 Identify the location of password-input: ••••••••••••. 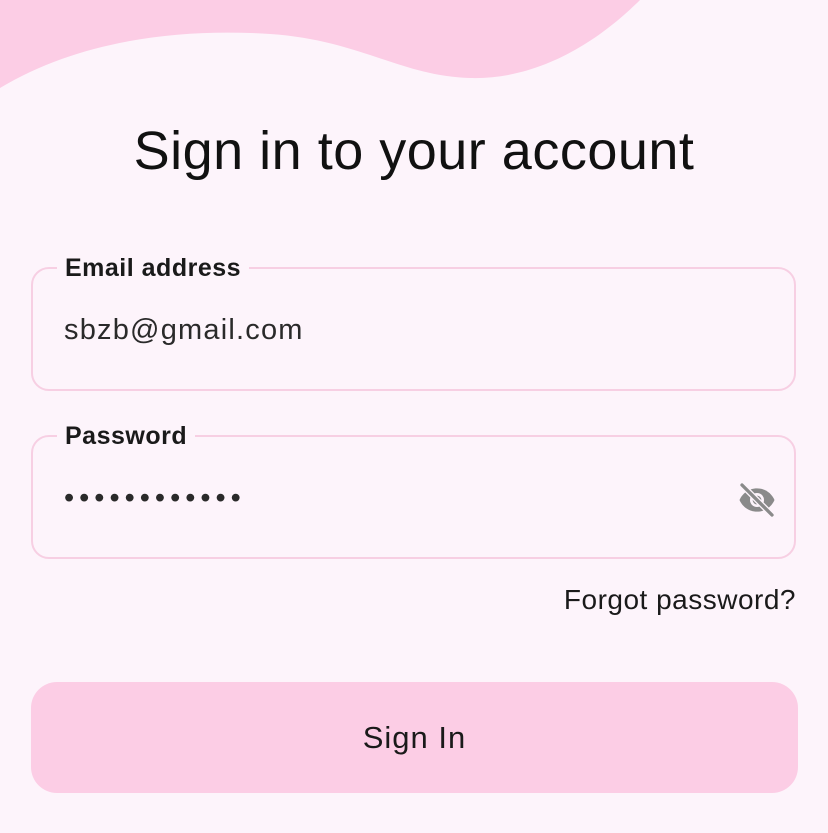
(155, 498).